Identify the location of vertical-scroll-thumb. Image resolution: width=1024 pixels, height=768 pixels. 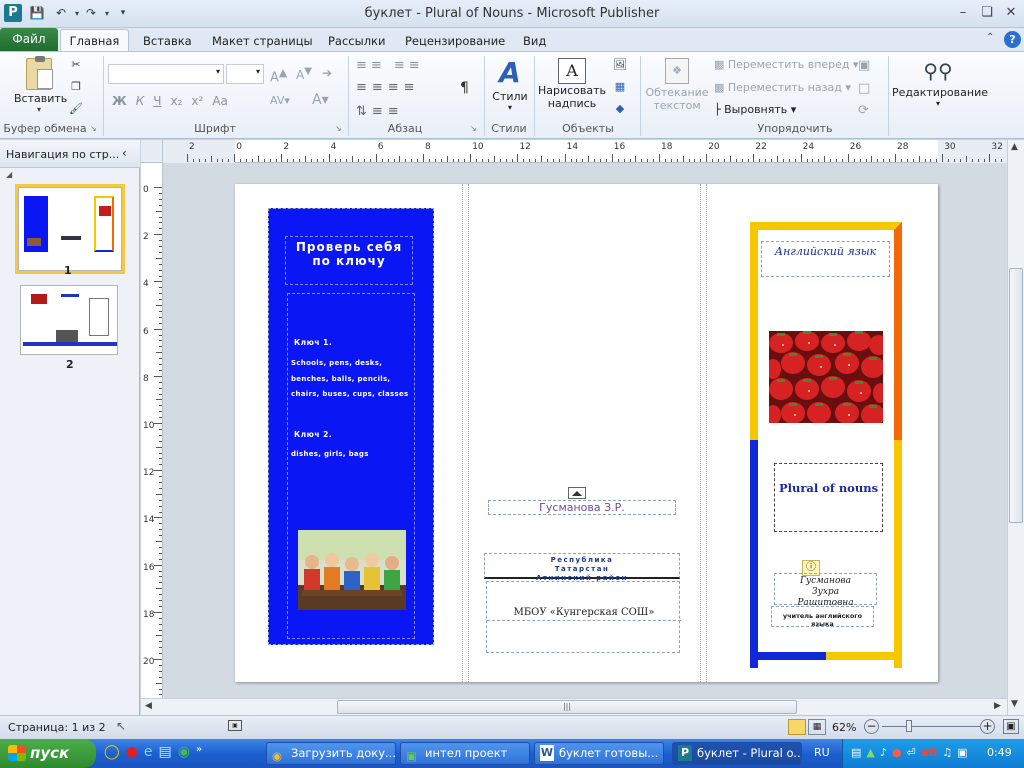
(1016, 395).